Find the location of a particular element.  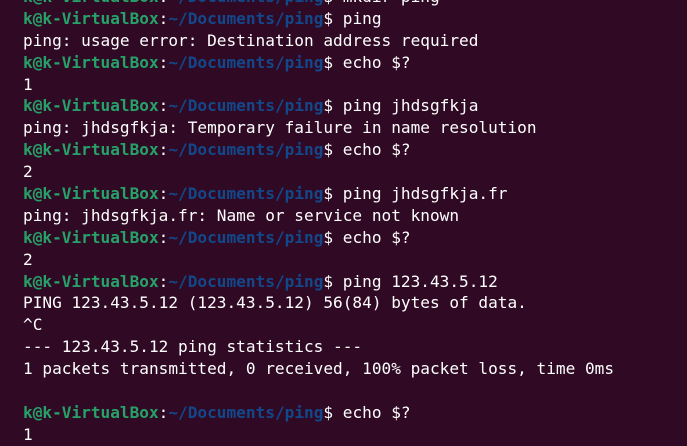

command-text: ping jhdsgfkja.fr is located at coordinates (425, 194).